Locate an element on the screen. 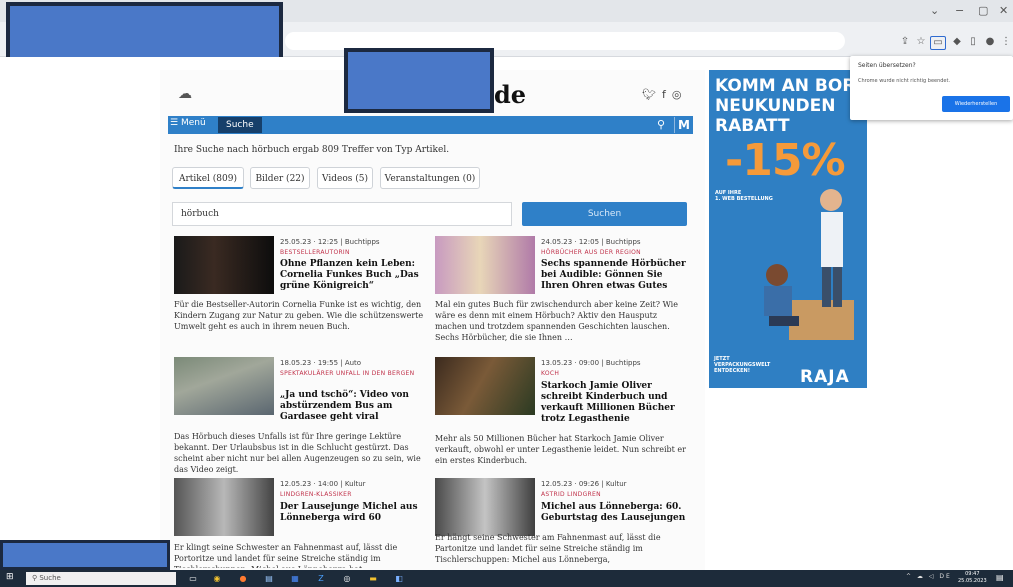 Image resolution: width=1013 pixels, height=587 pixels. article-meta: 13.05.23 · 09:00 | Buchtipps is located at coordinates (591, 363).